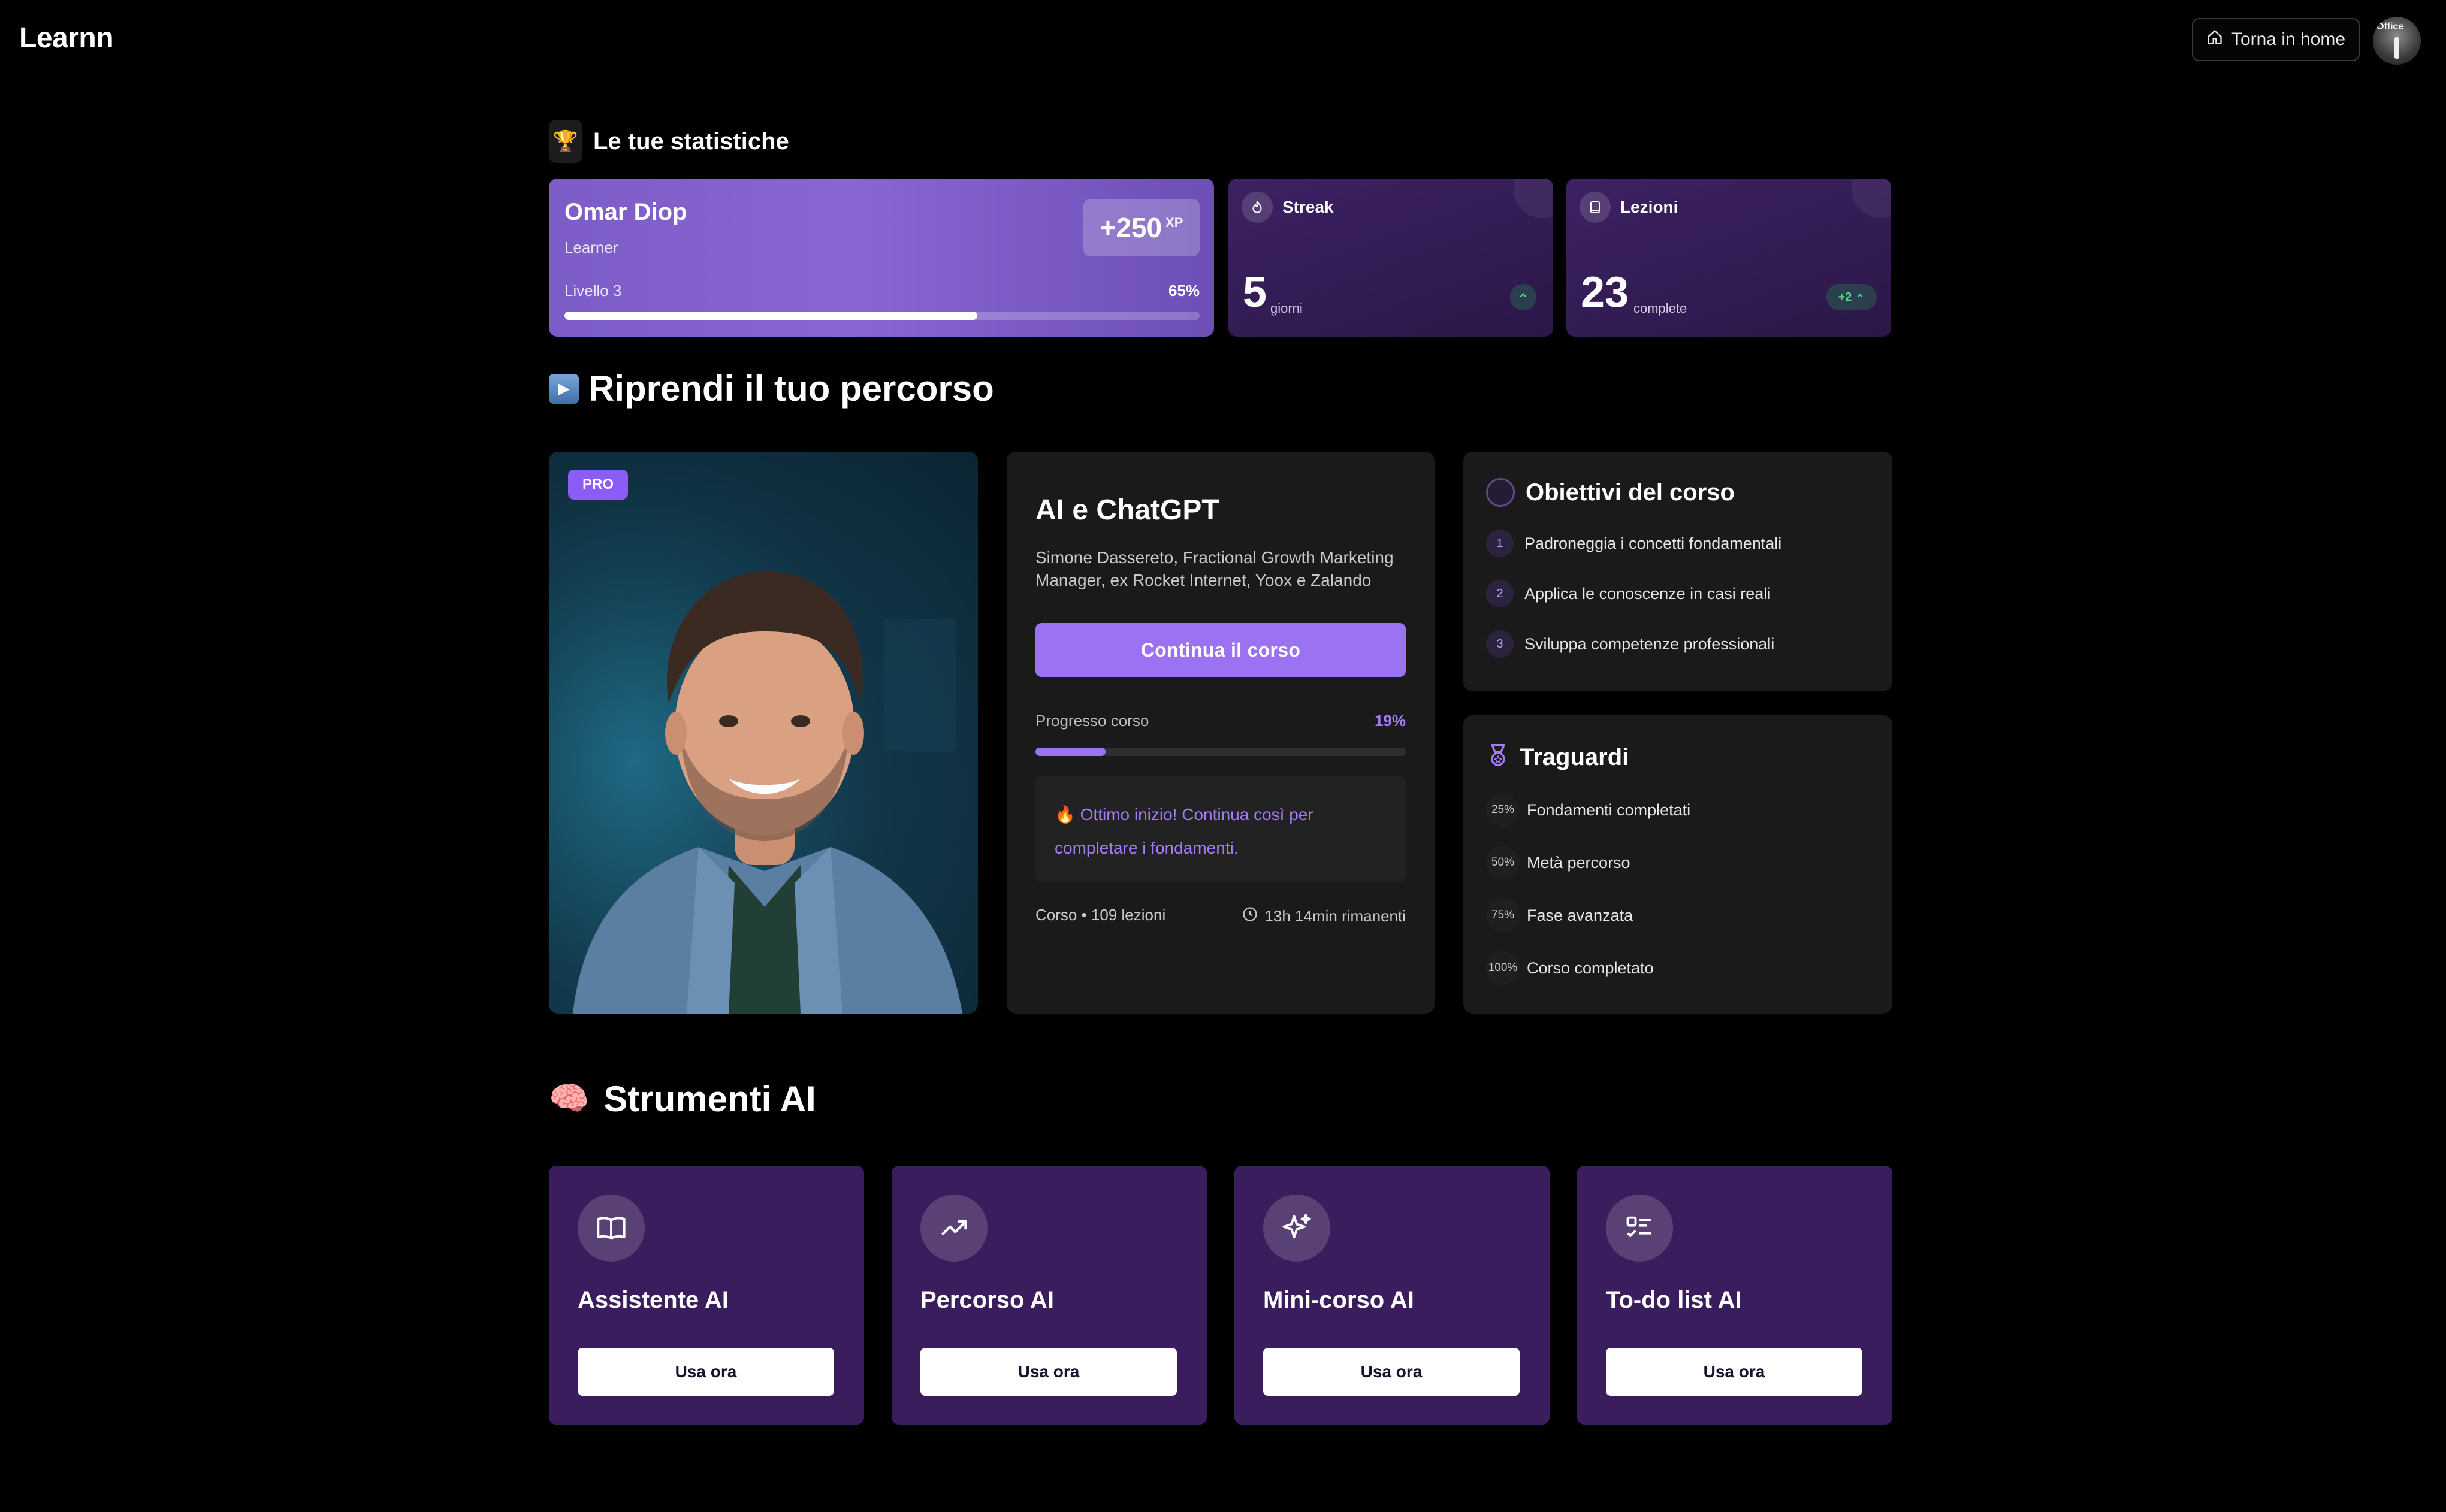 This screenshot has height=1512, width=2446. What do you see at coordinates (1729, 258) in the screenshot?
I see `lessons-card: Lezioni 23 complete +2` at bounding box center [1729, 258].